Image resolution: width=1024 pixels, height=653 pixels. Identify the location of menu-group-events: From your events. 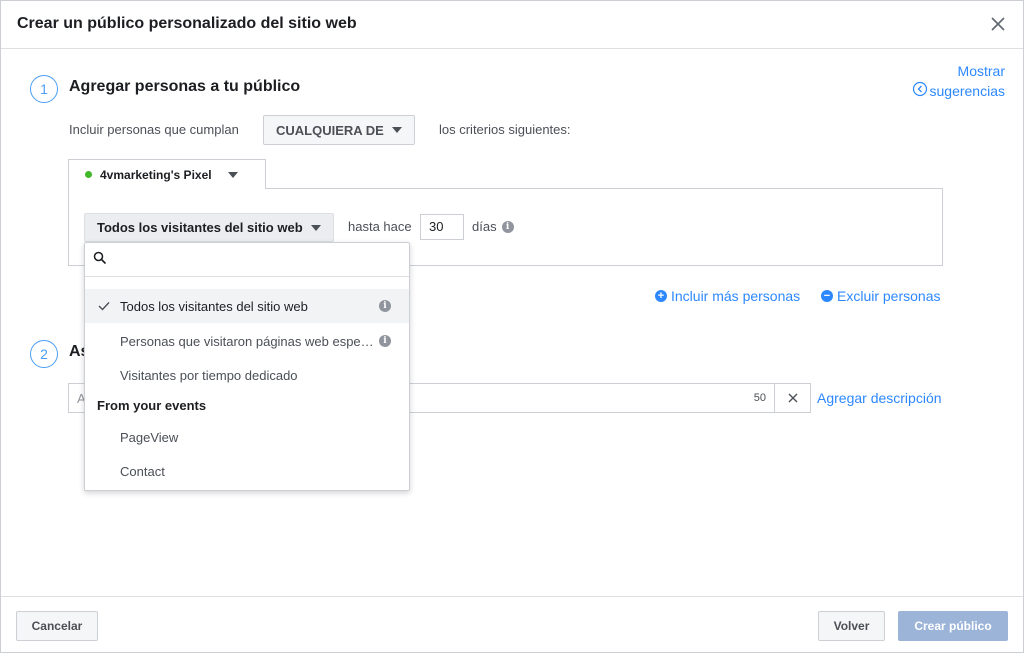
(152, 405).